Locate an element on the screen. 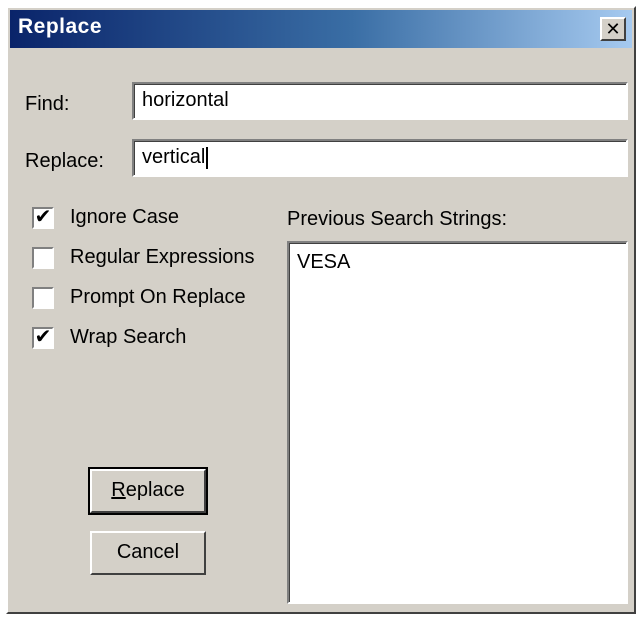 The height and width of the screenshot is (617, 639). cancel-button-label: Cancel is located at coordinates (148, 552).